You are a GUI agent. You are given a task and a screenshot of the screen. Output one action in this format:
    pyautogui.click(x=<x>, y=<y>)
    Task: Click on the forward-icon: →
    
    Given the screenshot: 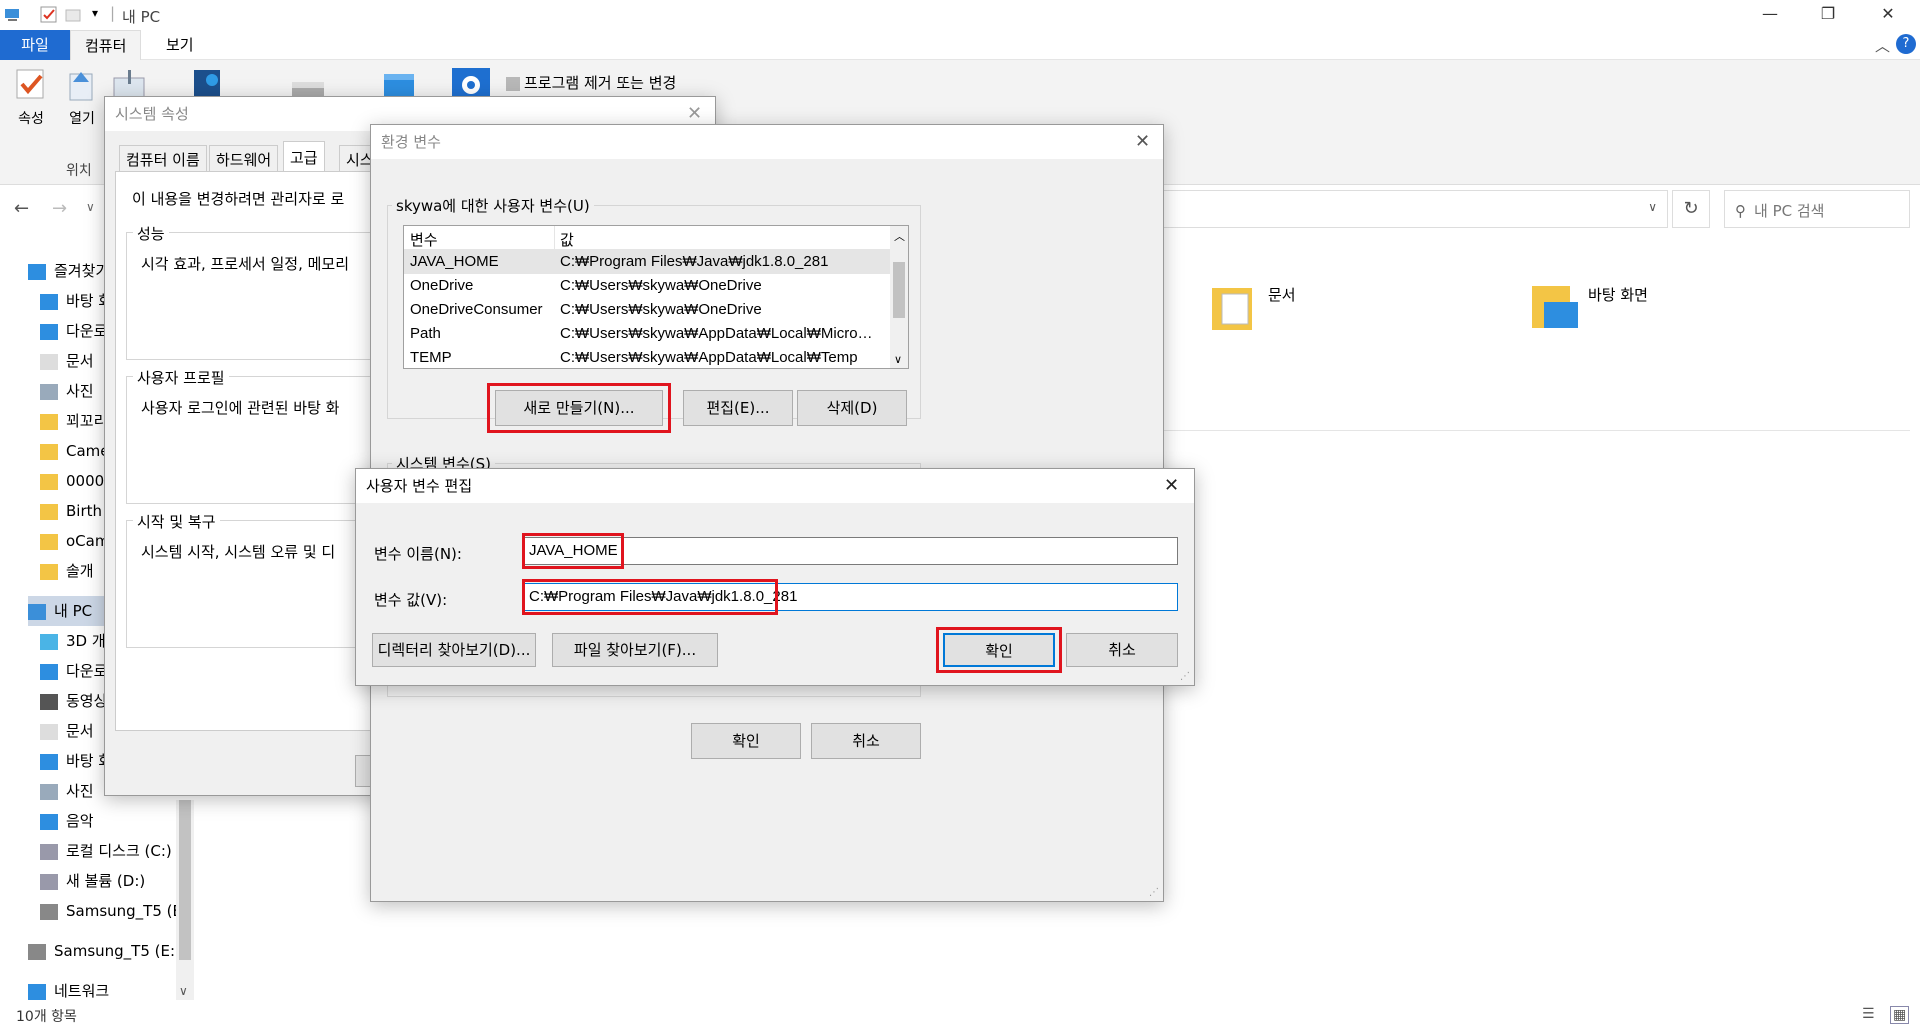 What is the action you would take?
    pyautogui.click(x=59, y=208)
    